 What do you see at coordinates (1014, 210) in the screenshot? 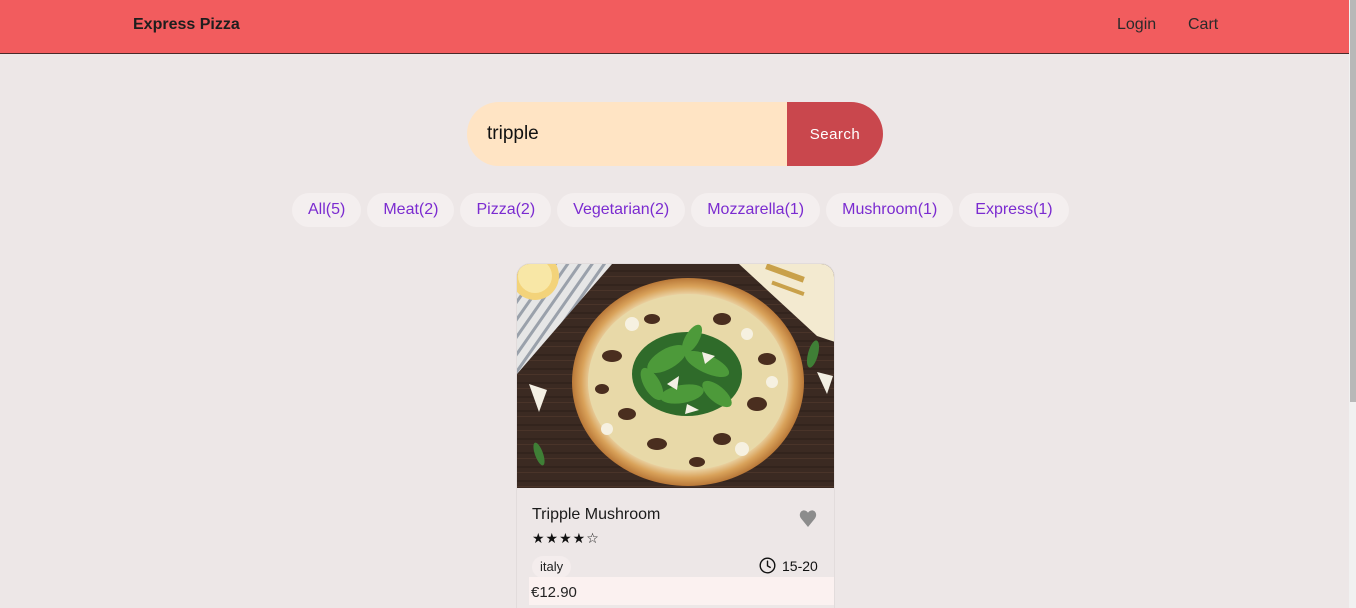
I see `tag-express: Express(1)` at bounding box center [1014, 210].